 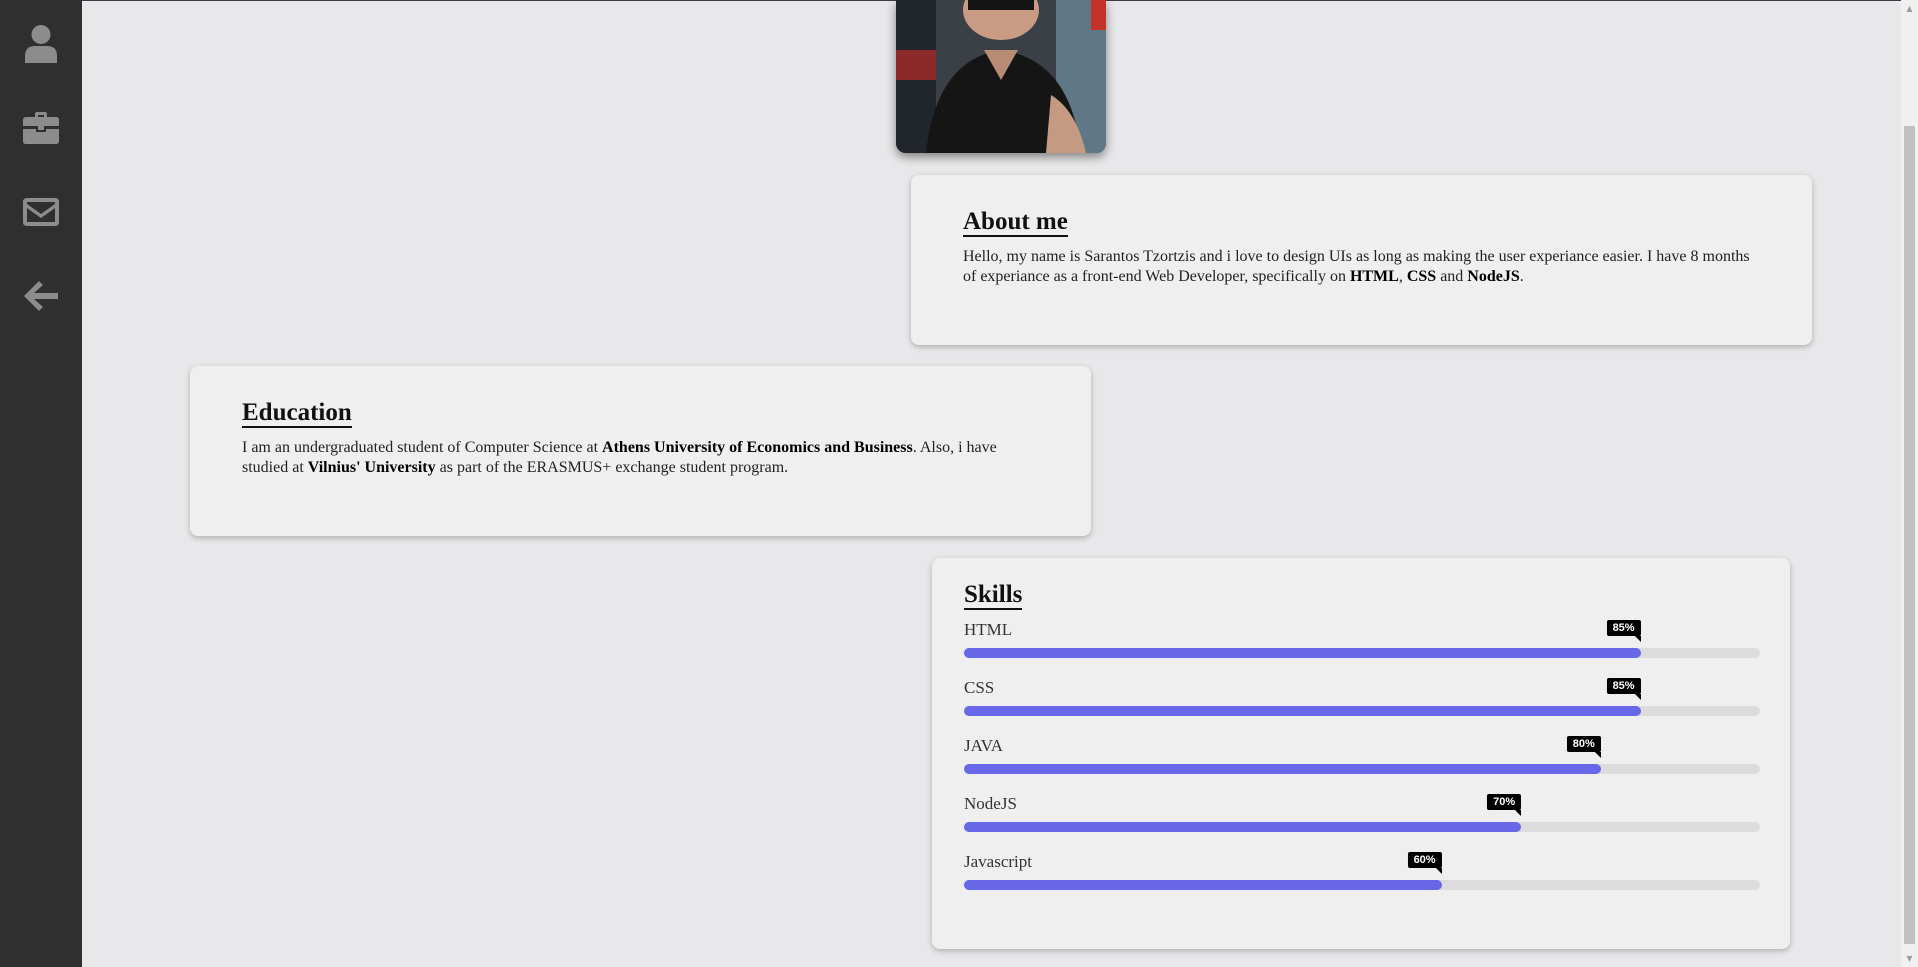 I want to click on sidebar-item-back, so click(x=41, y=296).